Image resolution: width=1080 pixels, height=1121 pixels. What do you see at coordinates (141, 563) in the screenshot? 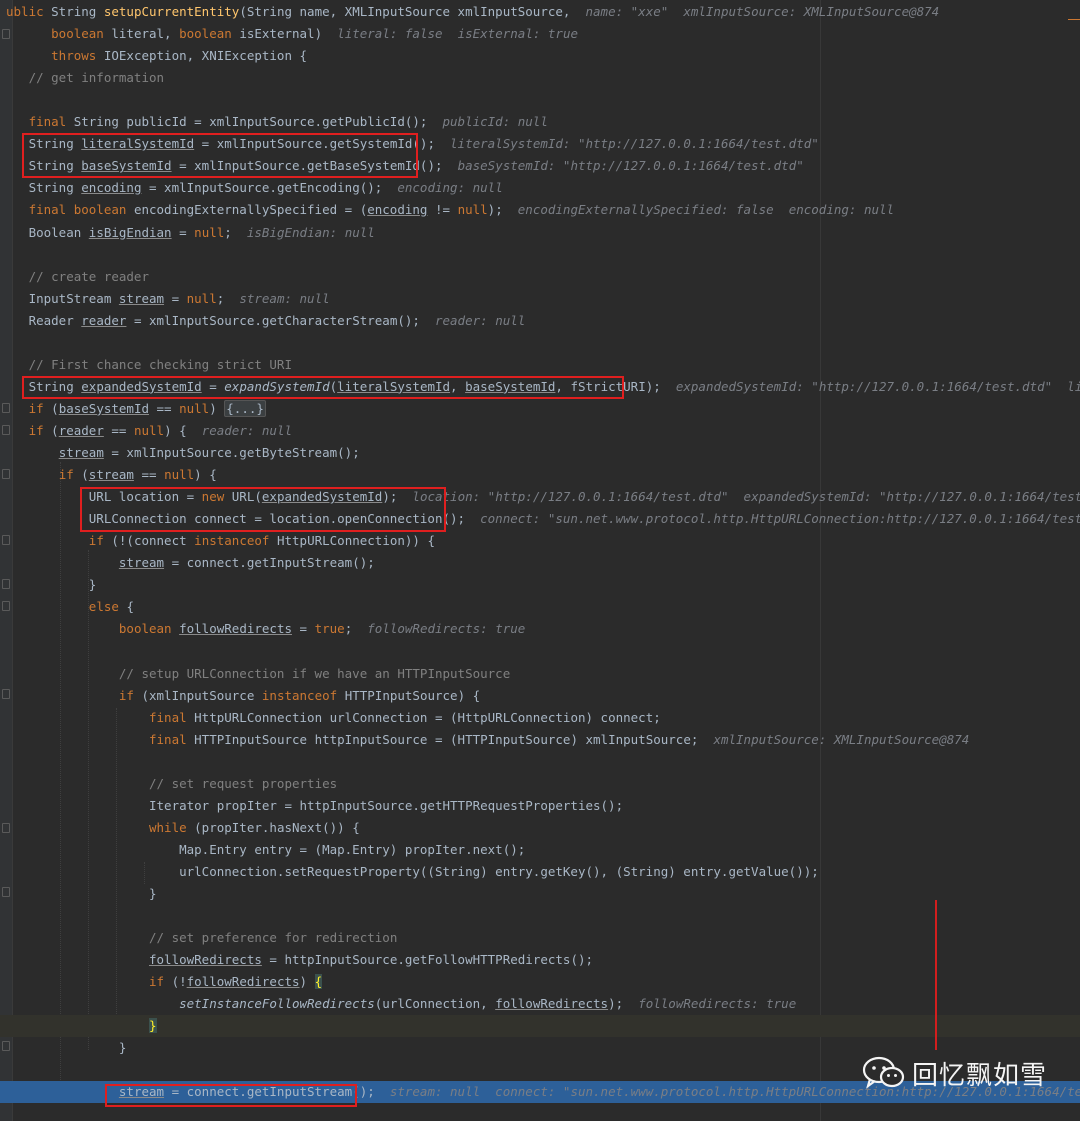
I see `code-token: stream` at bounding box center [141, 563].